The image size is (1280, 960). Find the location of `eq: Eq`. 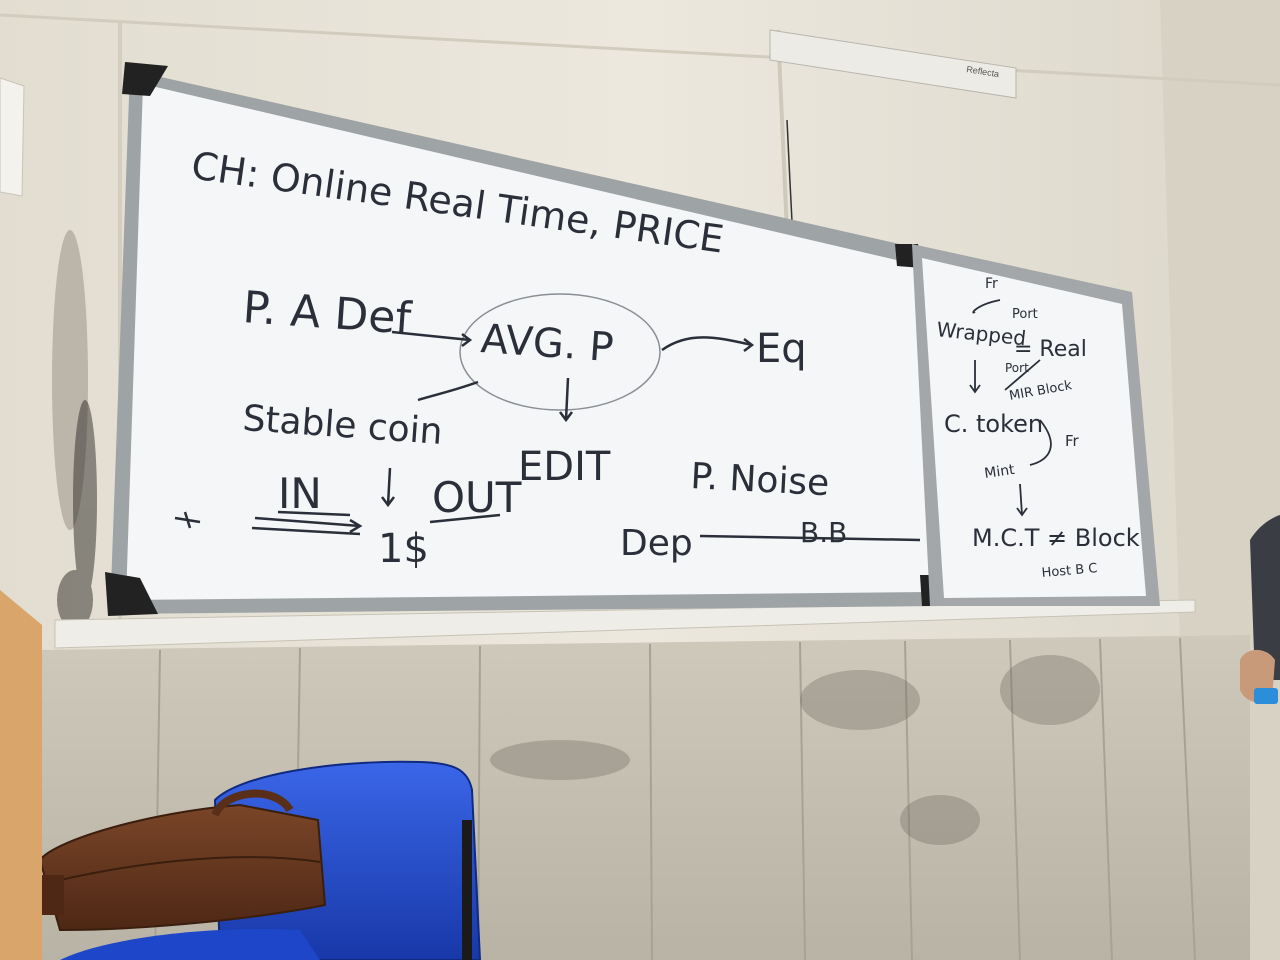

eq: Eq is located at coordinates (781, 349).